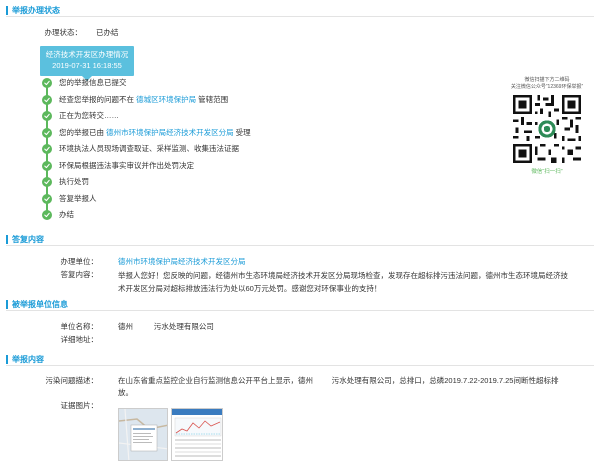  I want to click on timeline-step-prefix: 环保局根据违法事实审议并作出处罚决定, so click(126, 165).